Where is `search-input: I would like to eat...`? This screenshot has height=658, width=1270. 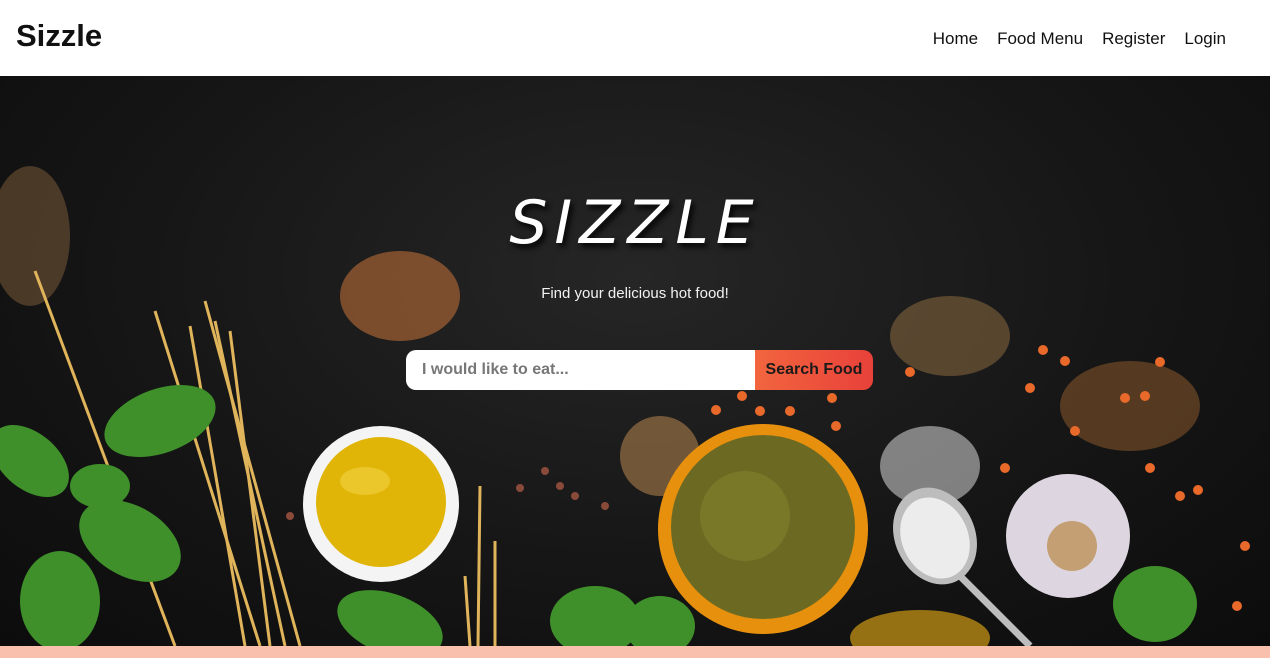 search-input: I would like to eat... is located at coordinates (580, 370).